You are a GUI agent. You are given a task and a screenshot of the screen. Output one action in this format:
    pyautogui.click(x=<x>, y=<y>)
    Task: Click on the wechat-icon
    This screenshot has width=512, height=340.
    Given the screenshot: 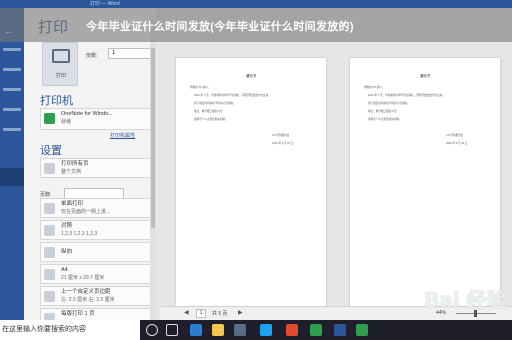 What is the action you would take?
    pyautogui.click(x=362, y=330)
    